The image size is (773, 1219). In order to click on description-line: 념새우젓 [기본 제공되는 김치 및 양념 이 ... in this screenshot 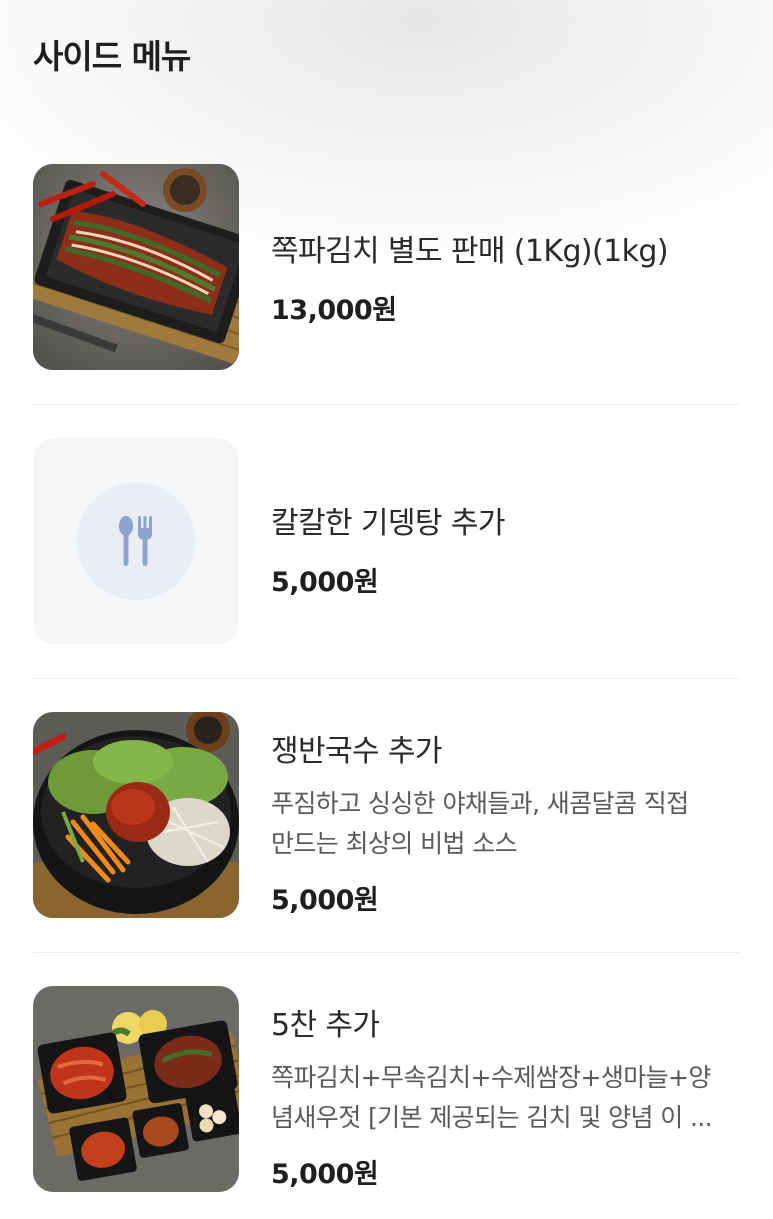, I will do `click(492, 1117)`.